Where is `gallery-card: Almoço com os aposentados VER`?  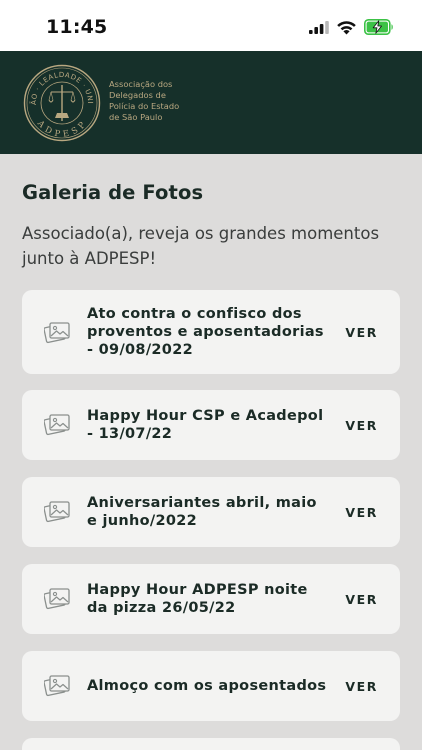 gallery-card: Almoço com os aposentados VER is located at coordinates (211, 686).